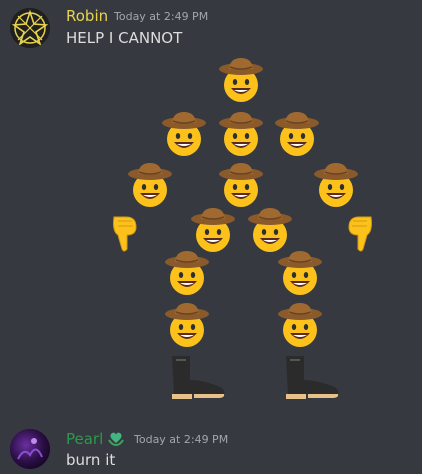  I want to click on message-text: burn it, so click(91, 460).